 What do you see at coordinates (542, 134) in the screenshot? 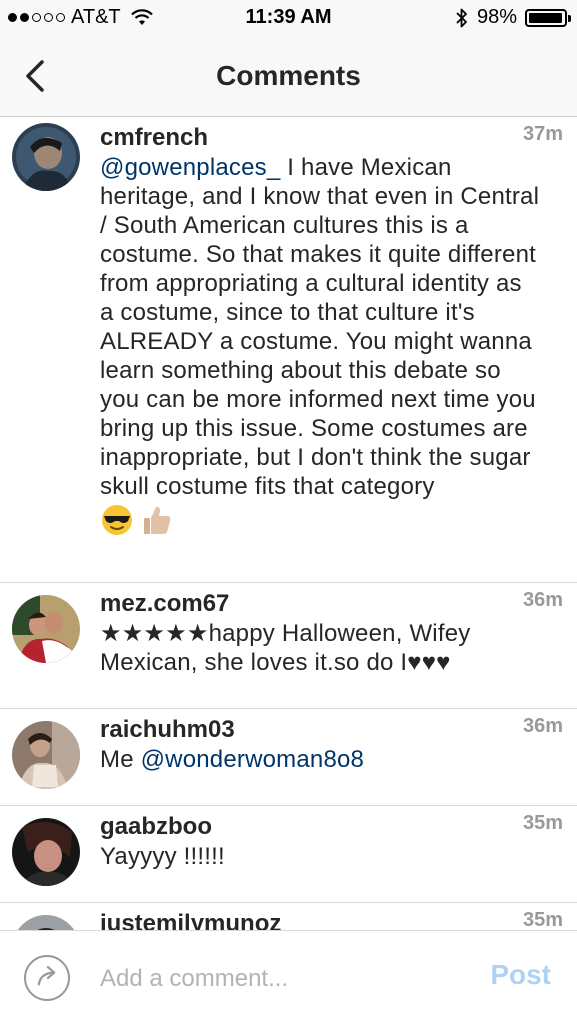
I see `comment-timestamp: 37m` at bounding box center [542, 134].